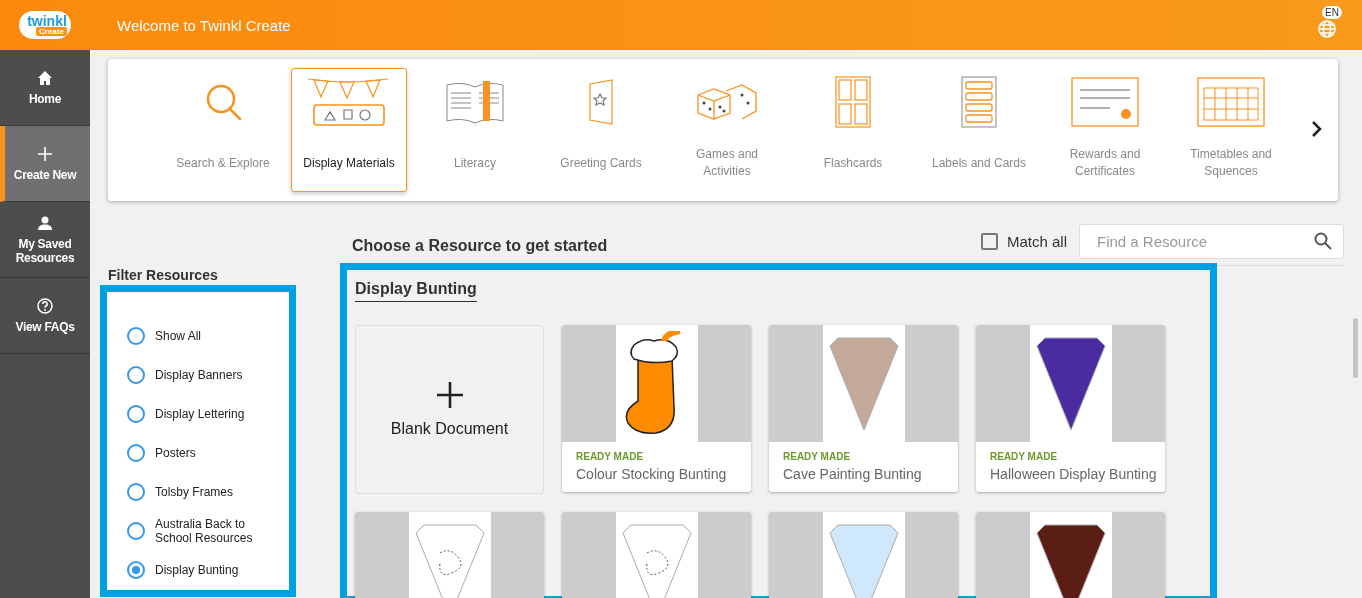 The width and height of the screenshot is (1362, 598). Describe the element at coordinates (202, 335) in the screenshot. I see `filter-option: Show All` at that location.